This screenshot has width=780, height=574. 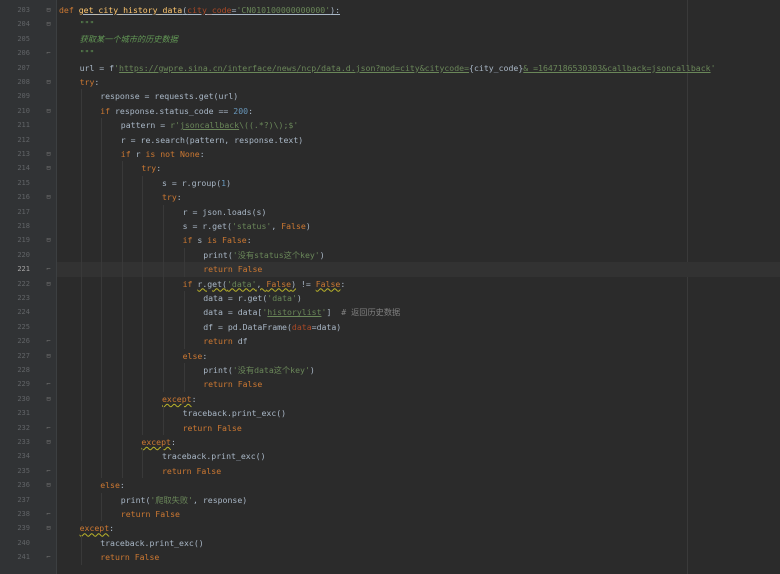 I want to click on code-token: return False, so click(x=150, y=514).